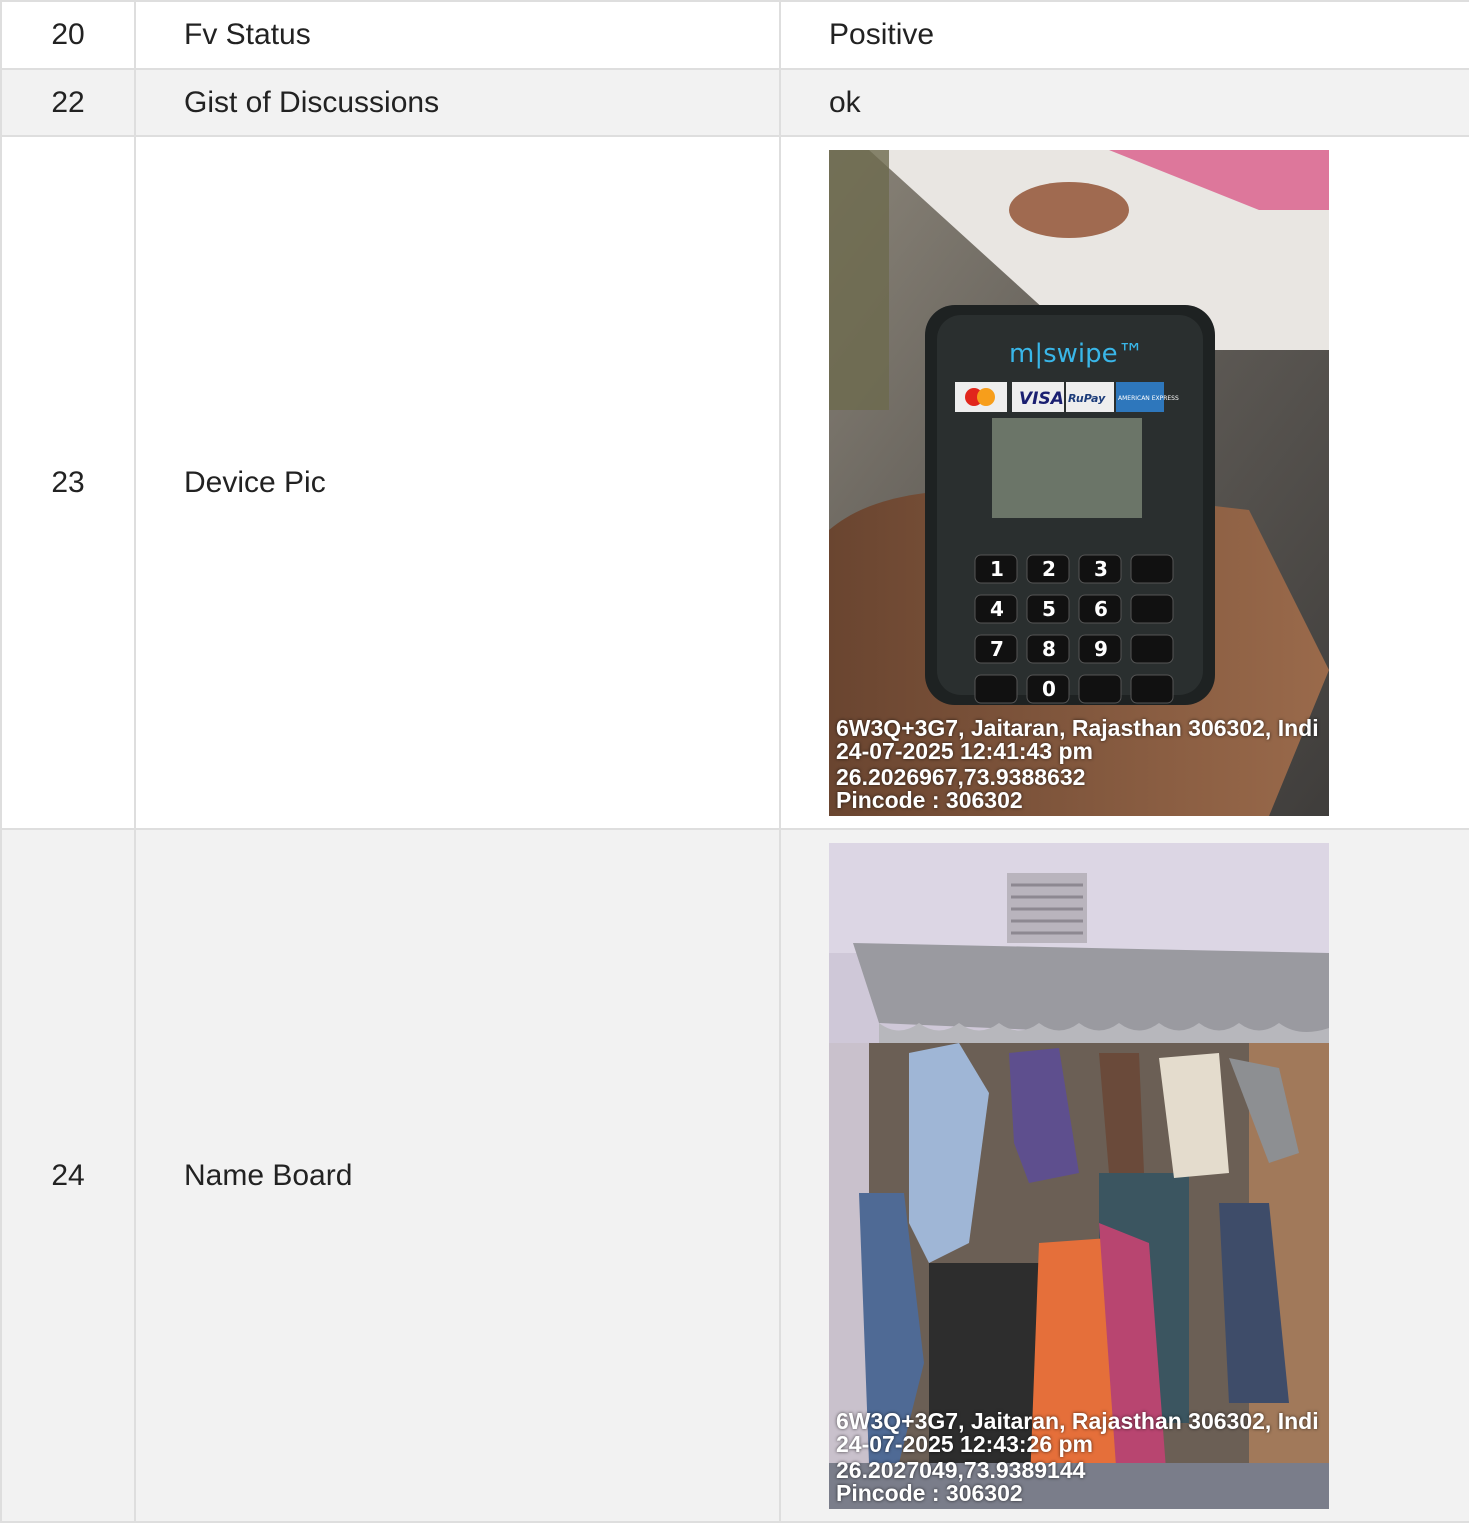 The image size is (1469, 1523). What do you see at coordinates (964, 1443) in the screenshot?
I see `stamp-datetime: 24-07-2025 12:43:26 pm` at bounding box center [964, 1443].